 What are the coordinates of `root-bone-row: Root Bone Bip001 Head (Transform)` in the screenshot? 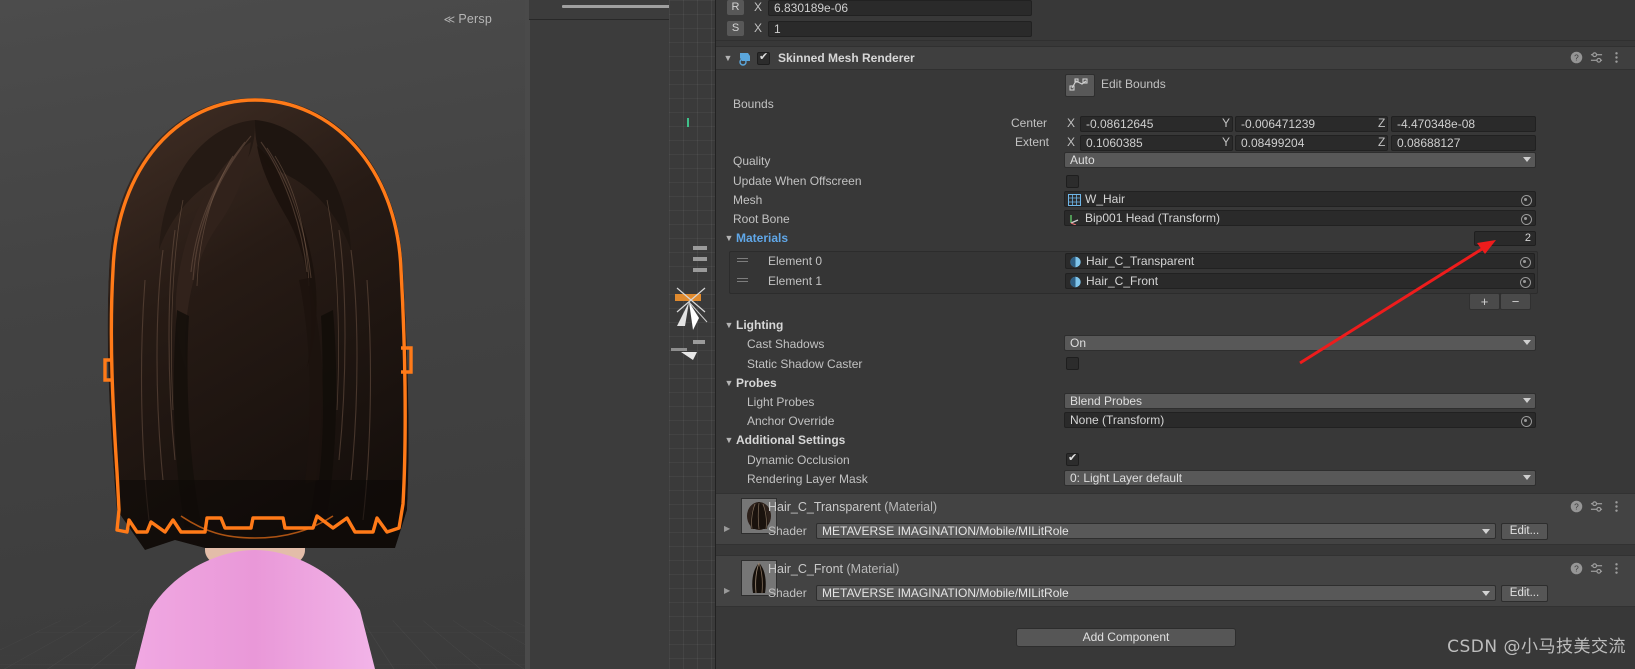 It's located at (1175, 219).